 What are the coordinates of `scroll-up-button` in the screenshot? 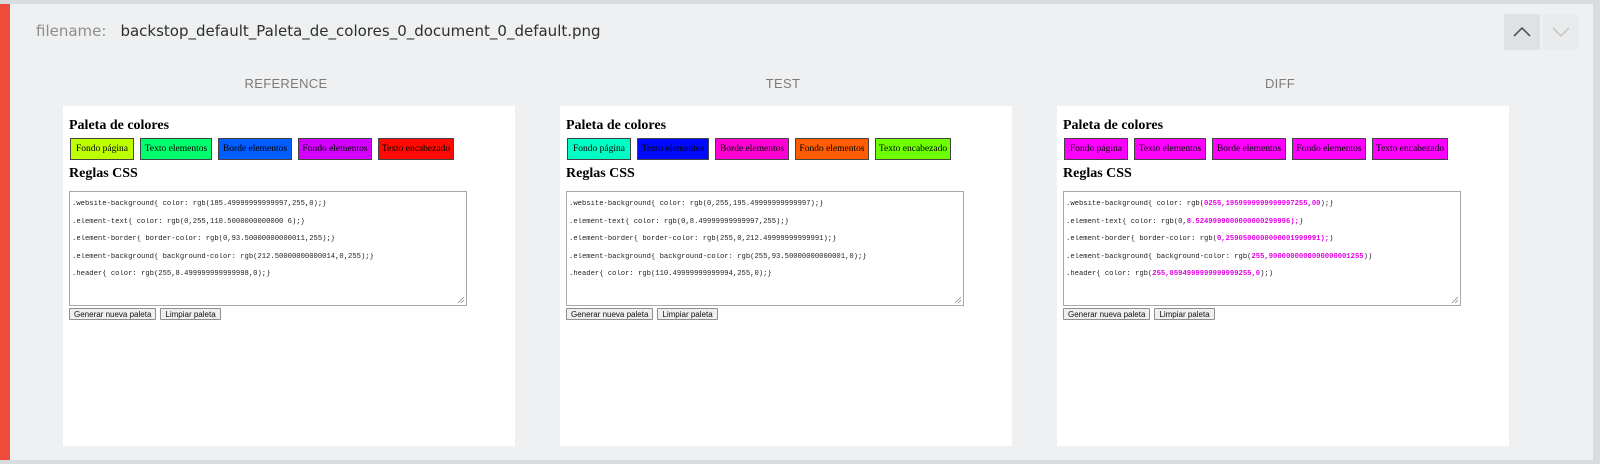 It's located at (1522, 32).